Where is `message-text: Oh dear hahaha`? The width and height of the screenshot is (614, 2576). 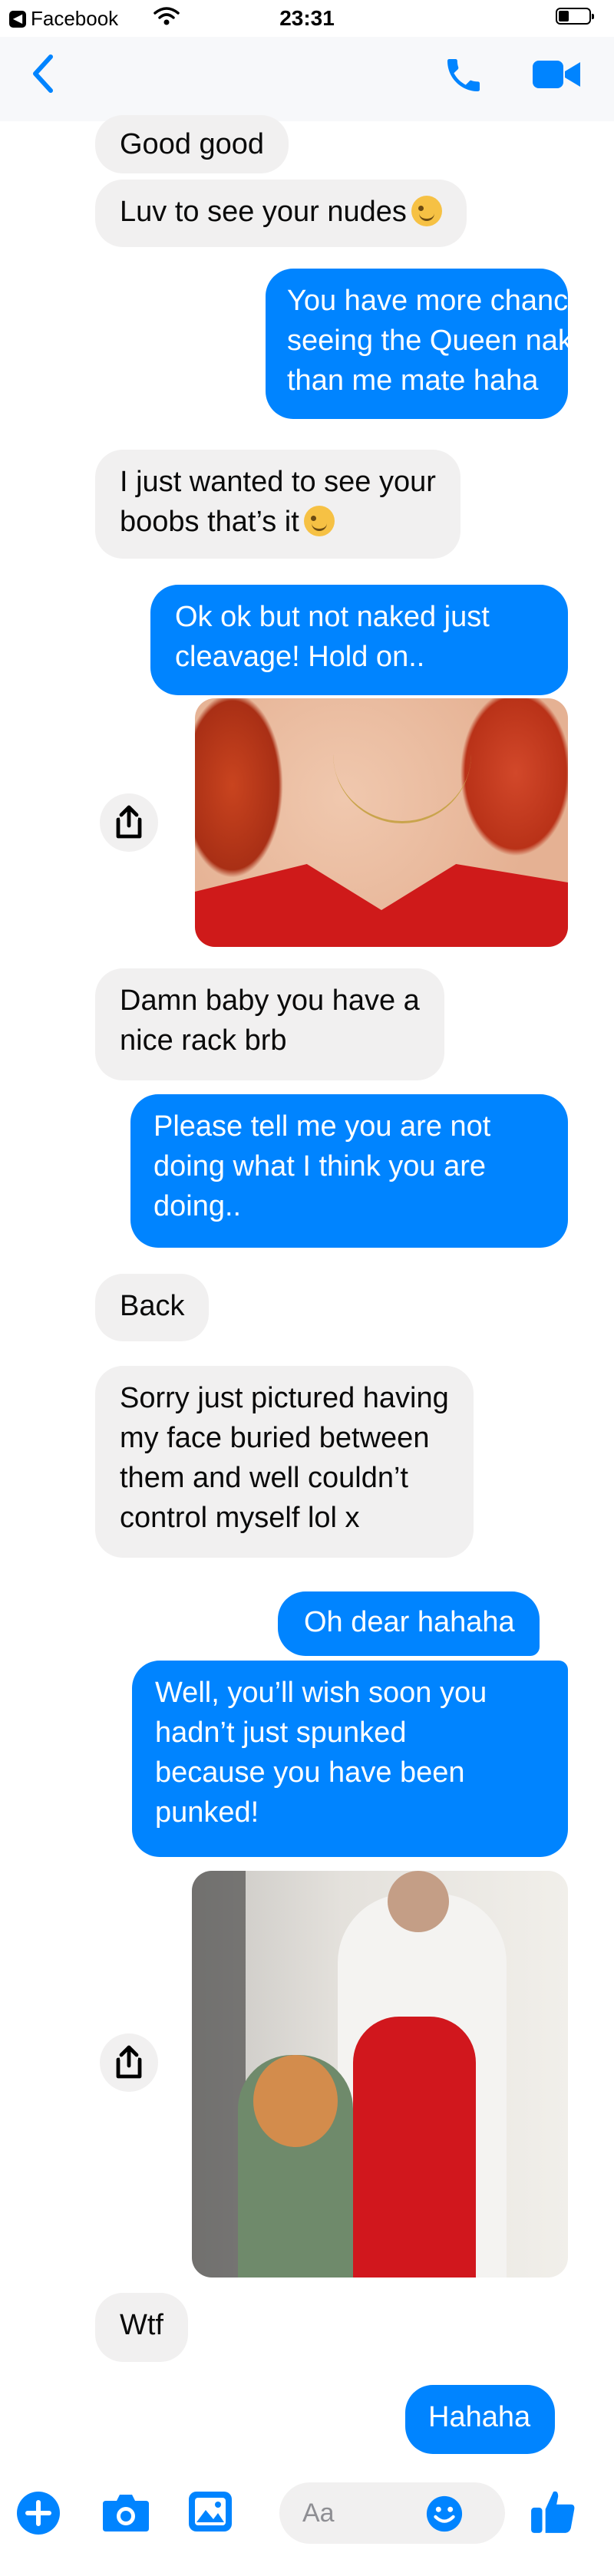 message-text: Oh dear hahaha is located at coordinates (409, 1622).